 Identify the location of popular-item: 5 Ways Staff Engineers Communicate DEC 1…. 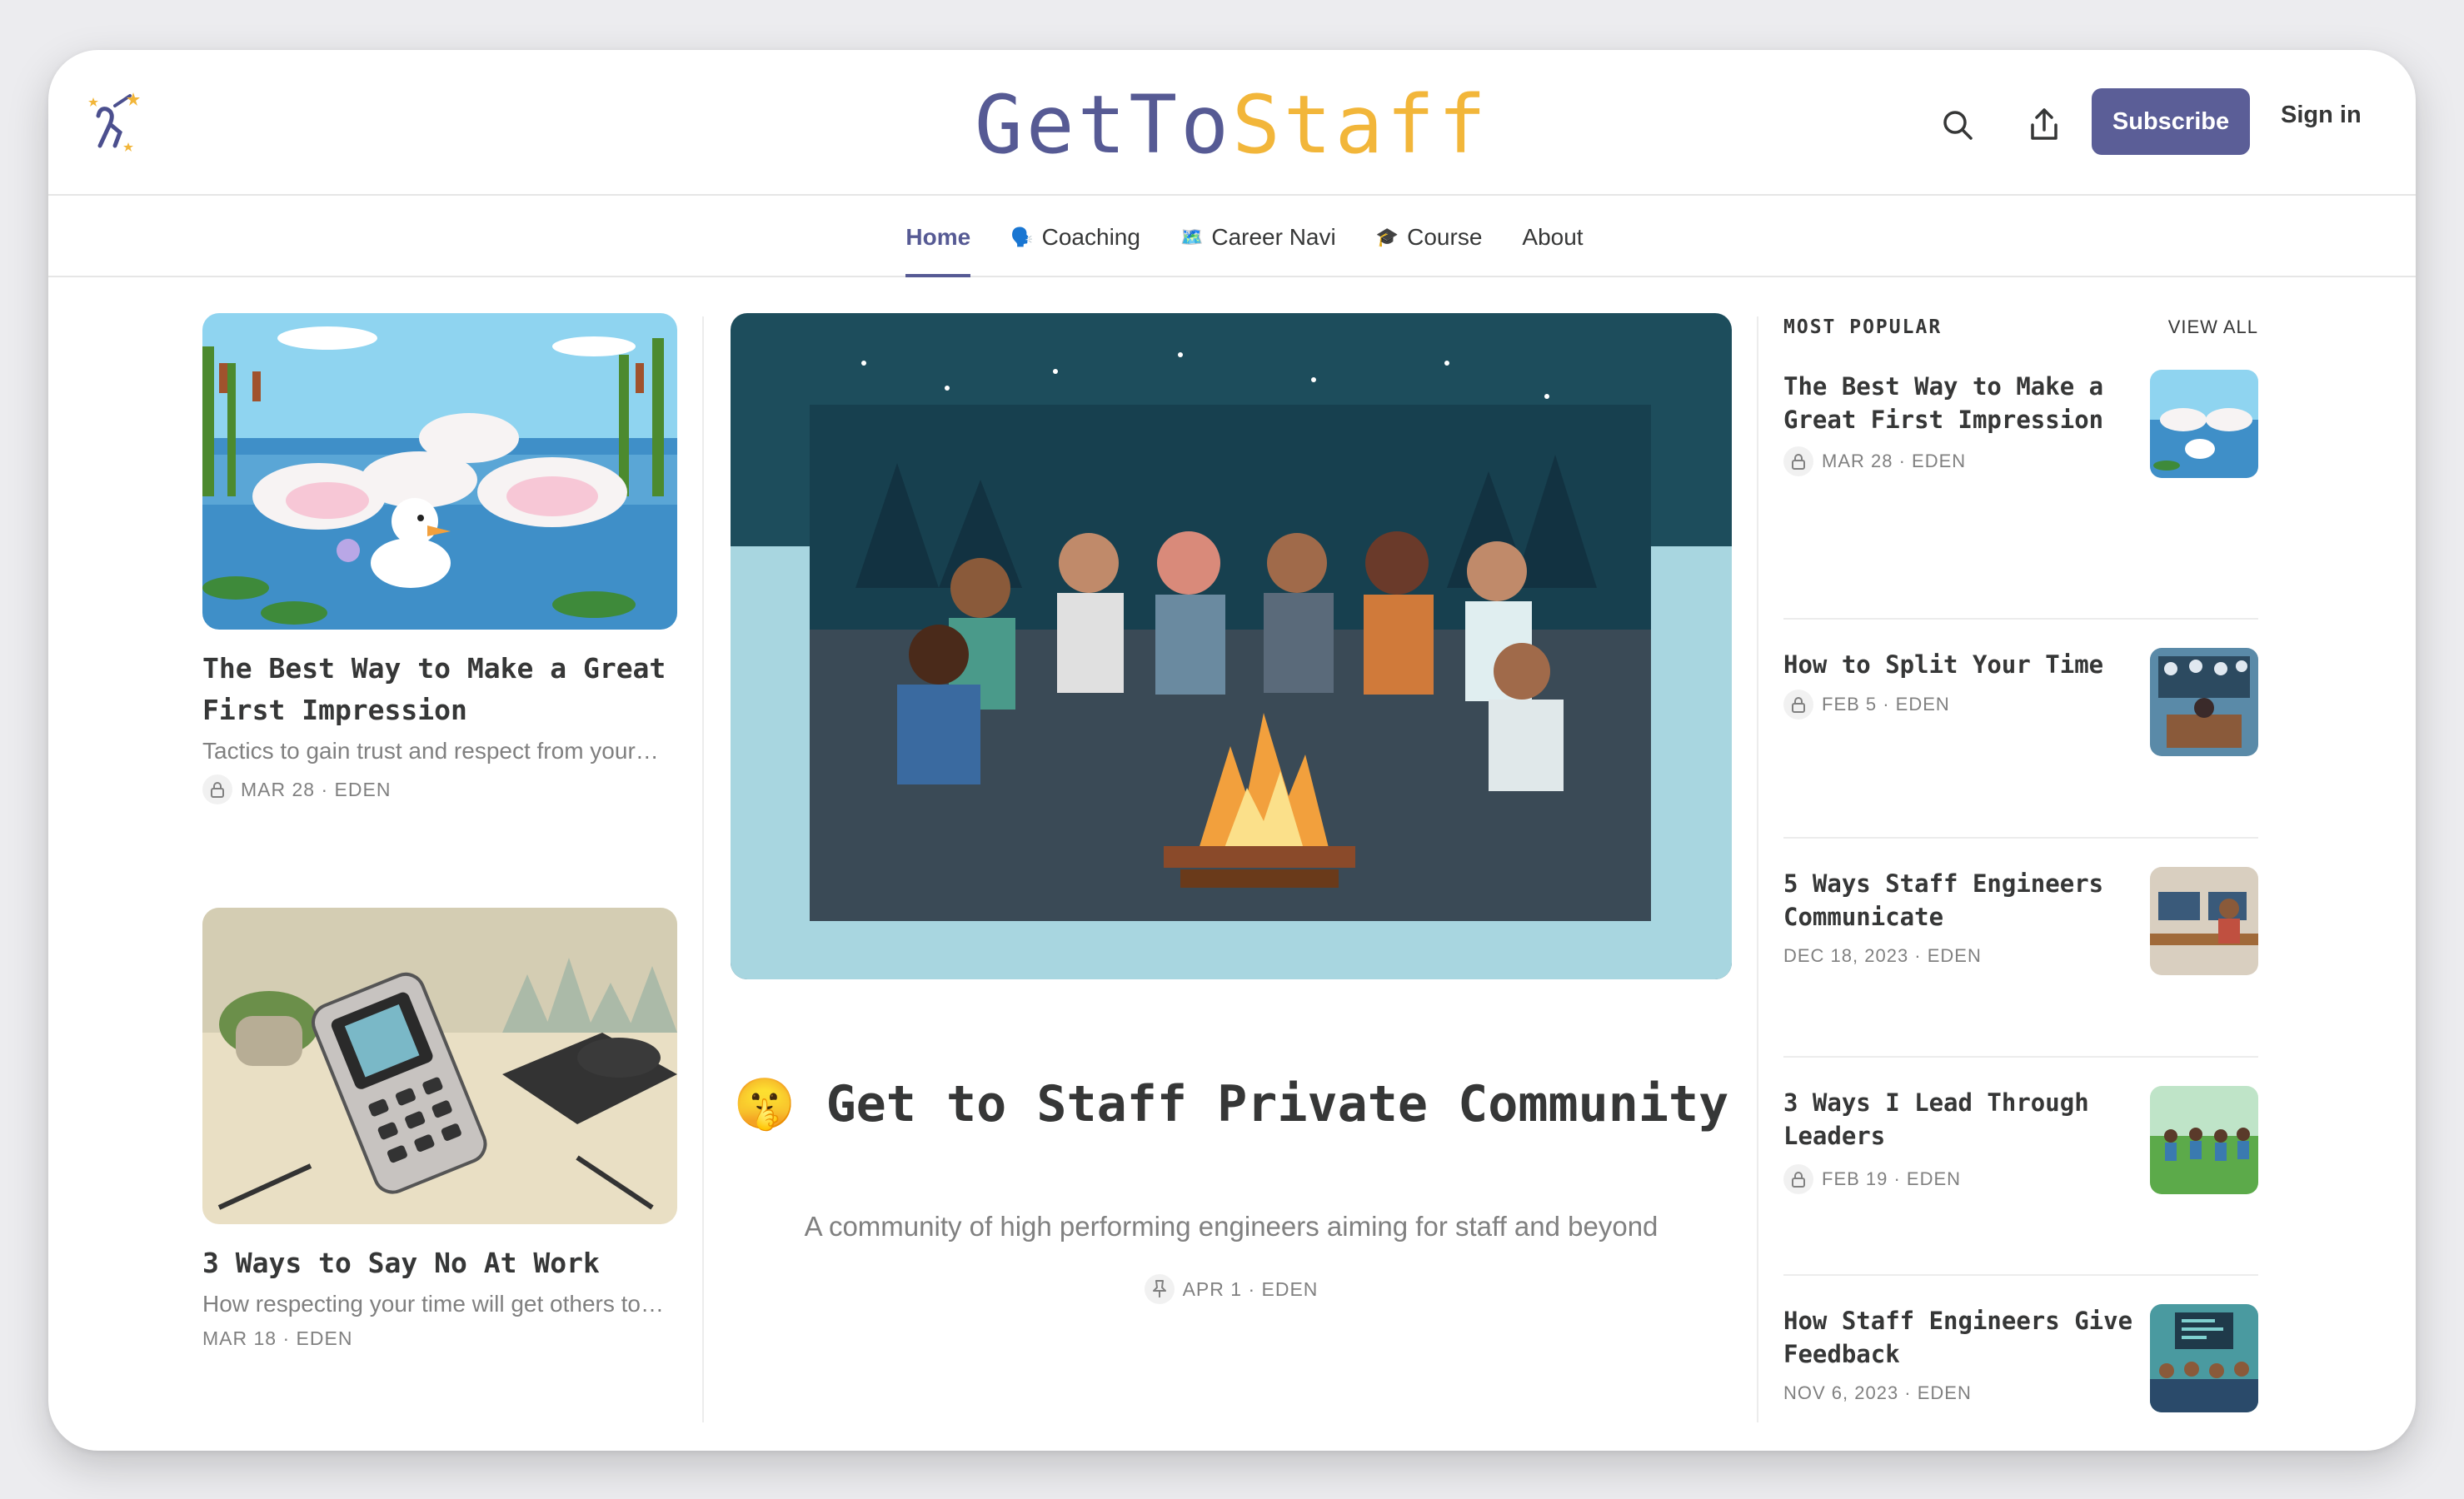
(2020, 946).